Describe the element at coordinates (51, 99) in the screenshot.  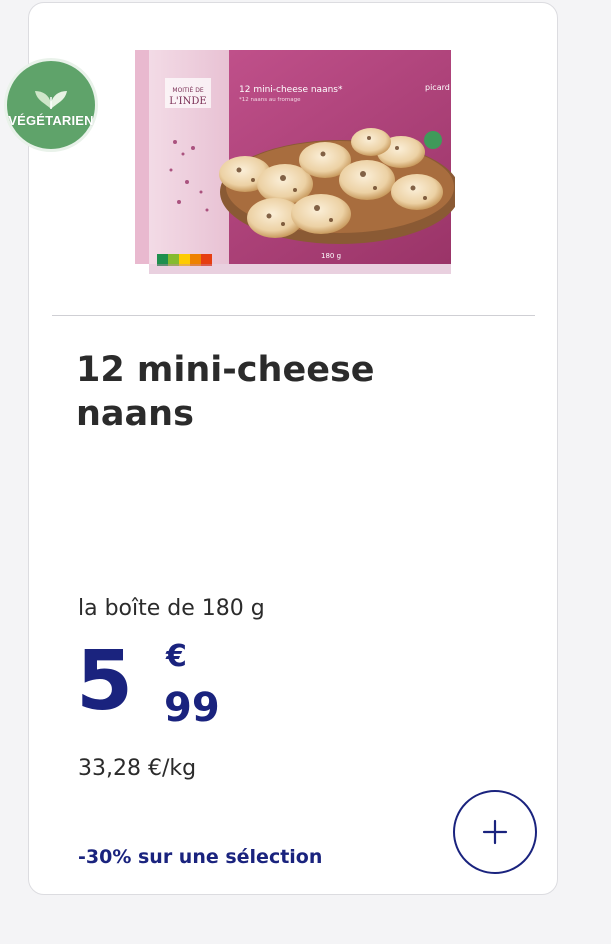
I see `leaf-icon` at that location.